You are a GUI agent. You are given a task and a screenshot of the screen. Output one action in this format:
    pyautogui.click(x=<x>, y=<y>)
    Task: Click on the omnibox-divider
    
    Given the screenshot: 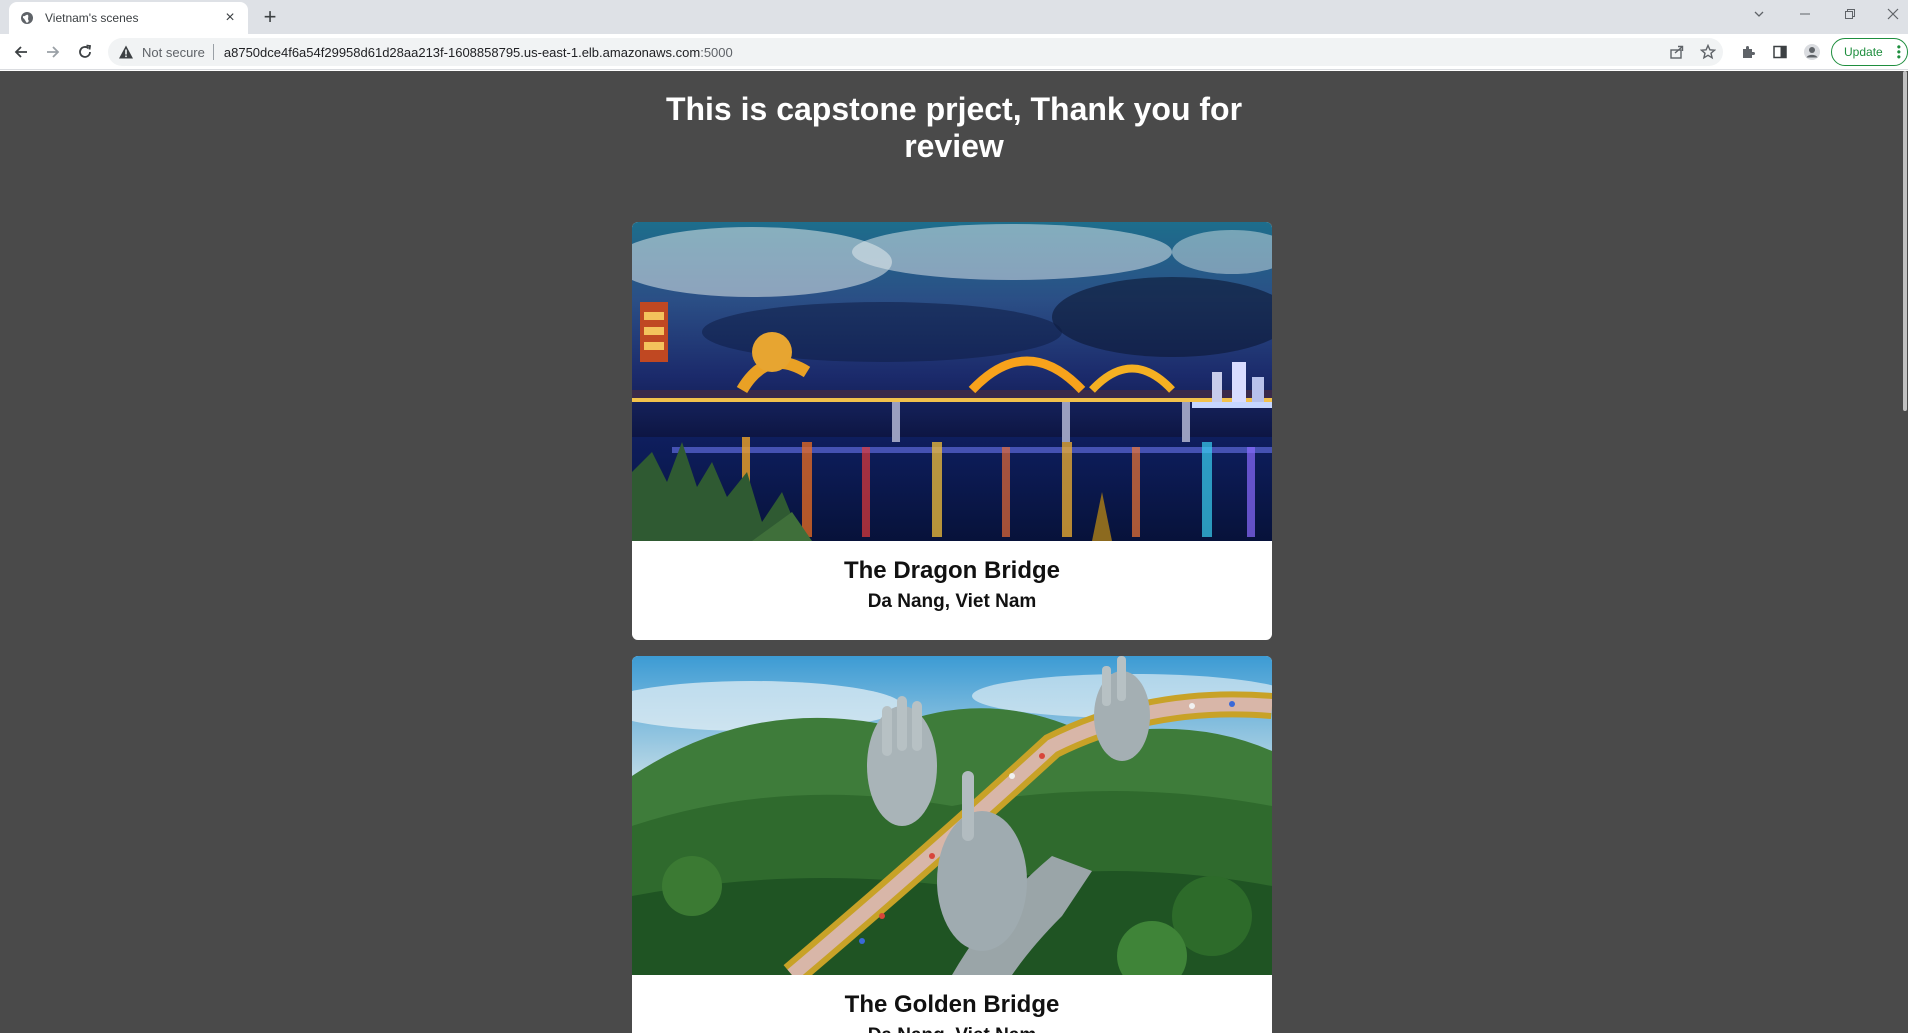 What is the action you would take?
    pyautogui.click(x=213, y=52)
    